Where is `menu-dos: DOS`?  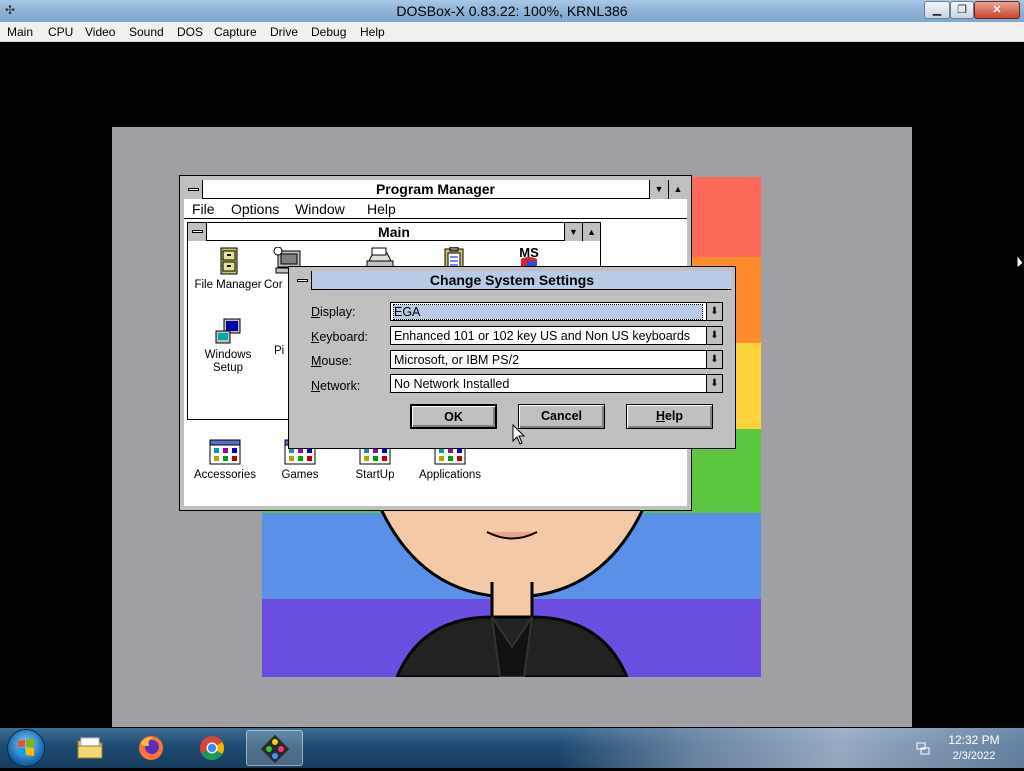
menu-dos: DOS is located at coordinates (190, 32).